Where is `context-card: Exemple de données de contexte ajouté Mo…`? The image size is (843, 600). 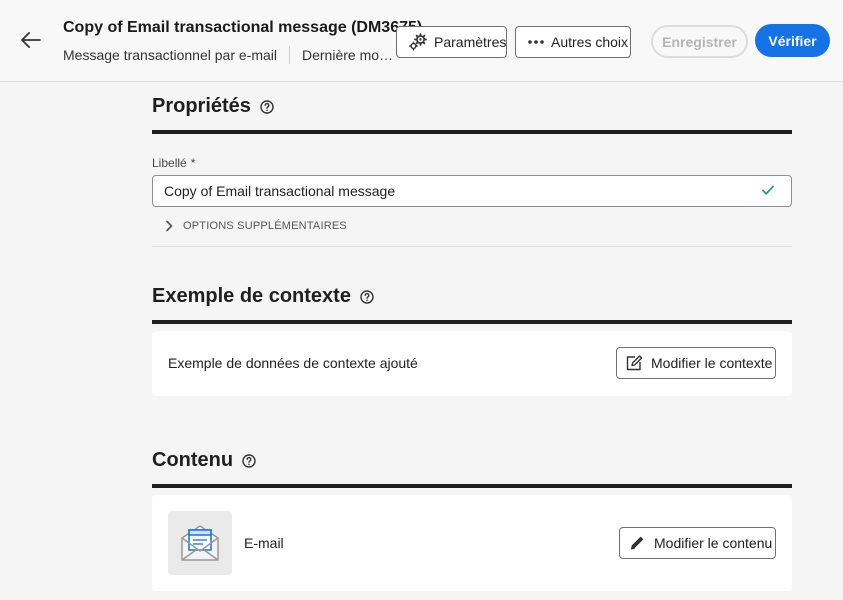
context-card: Exemple de données de contexte ajouté Mo… is located at coordinates (472, 363).